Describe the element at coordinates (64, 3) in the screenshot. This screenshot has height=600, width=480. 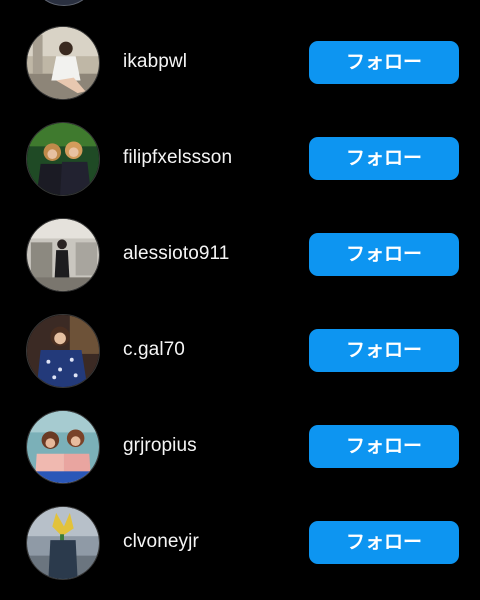
I see `avatar-partial` at that location.